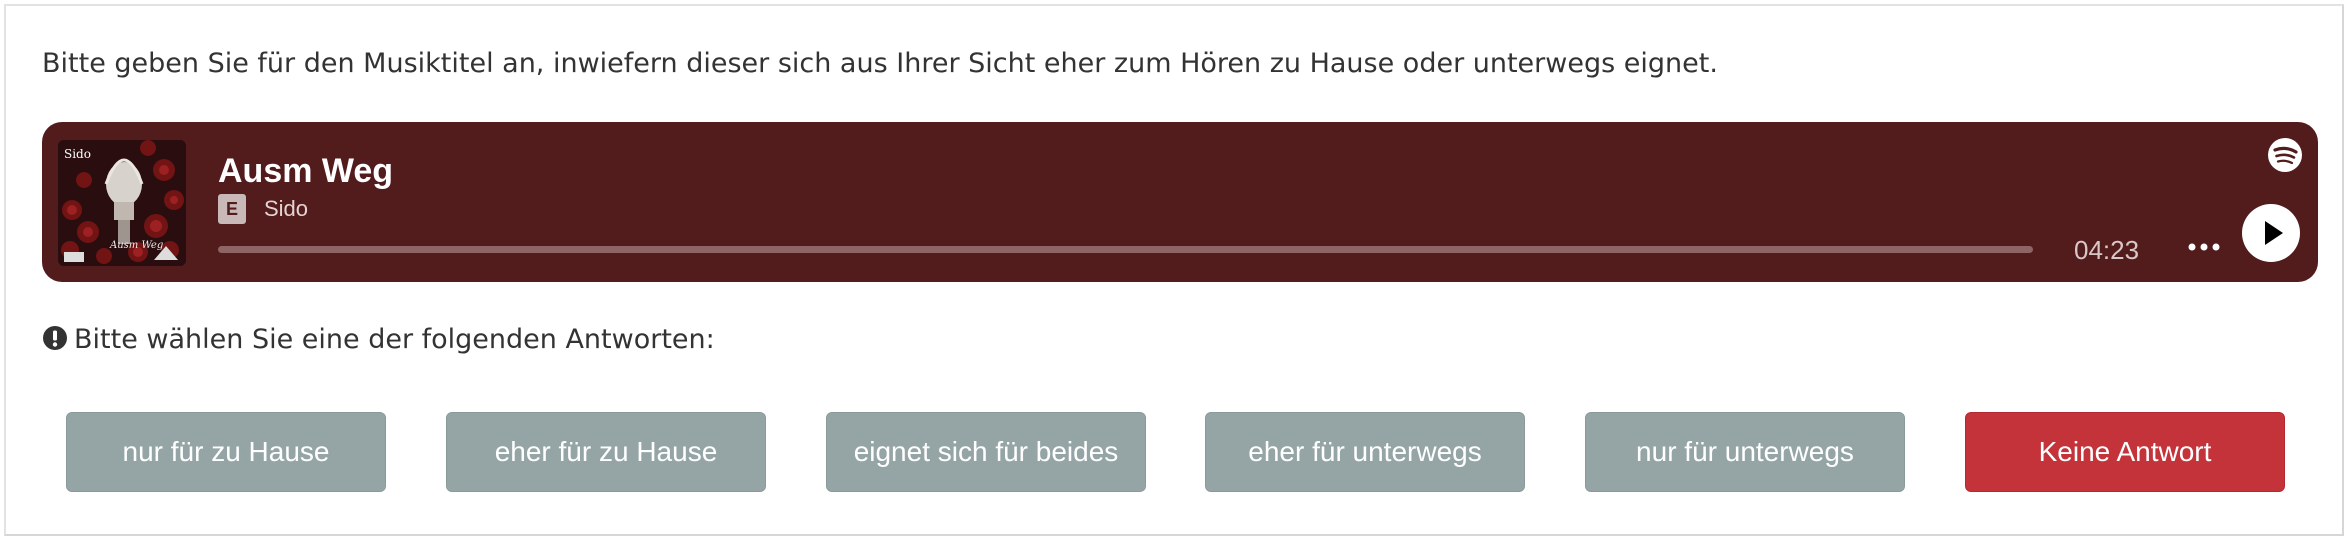 Image resolution: width=2352 pixels, height=552 pixels. What do you see at coordinates (986, 452) in the screenshot?
I see `answer-button-beides: eignet sich für beides` at bounding box center [986, 452].